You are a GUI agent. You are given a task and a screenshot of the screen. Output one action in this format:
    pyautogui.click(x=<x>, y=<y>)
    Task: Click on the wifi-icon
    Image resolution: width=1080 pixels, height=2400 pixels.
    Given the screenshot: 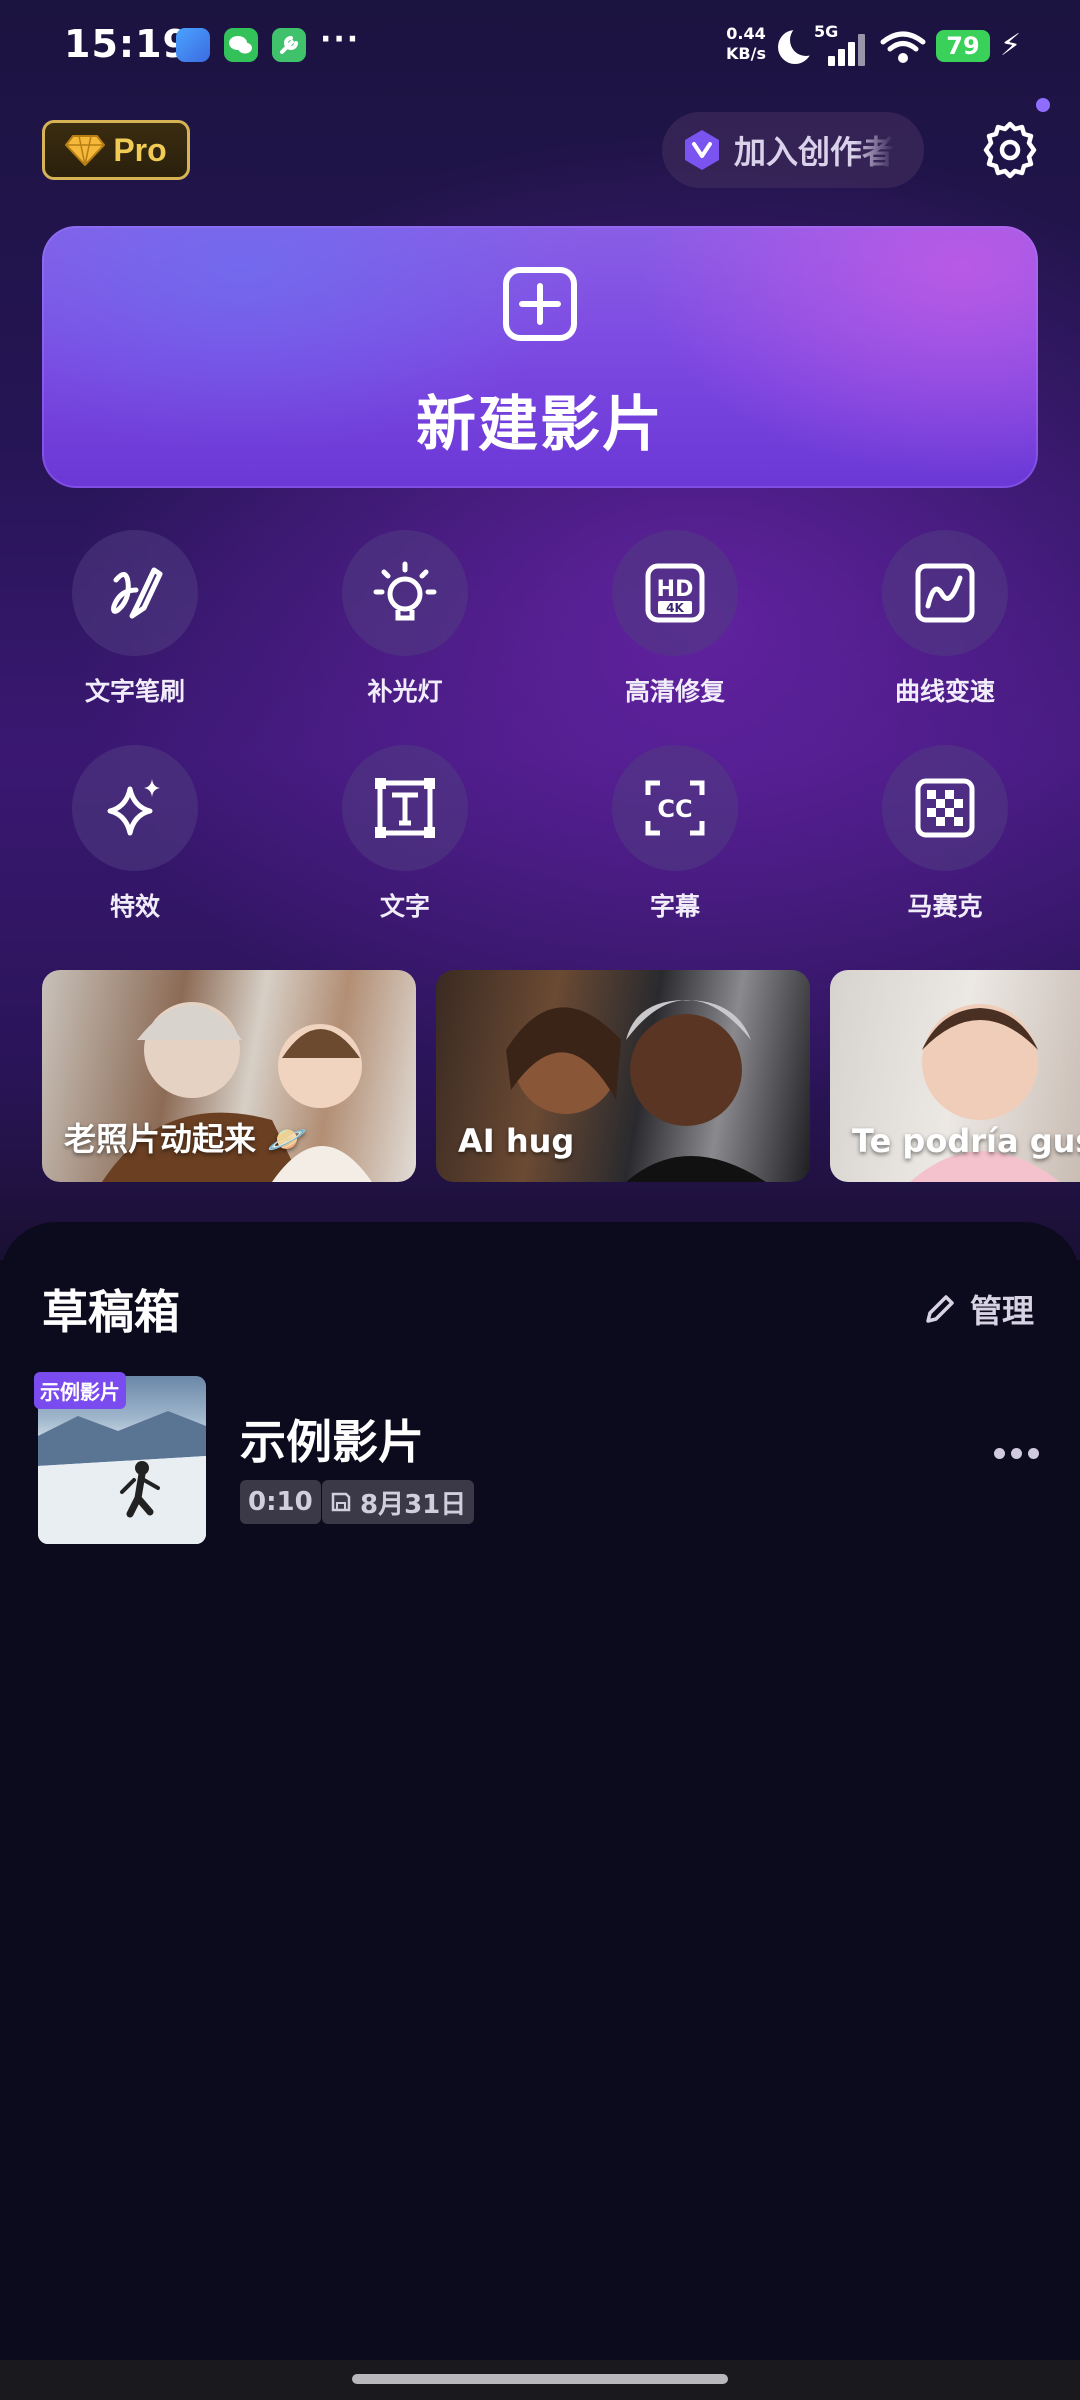 What is the action you would take?
    pyautogui.click(x=903, y=47)
    